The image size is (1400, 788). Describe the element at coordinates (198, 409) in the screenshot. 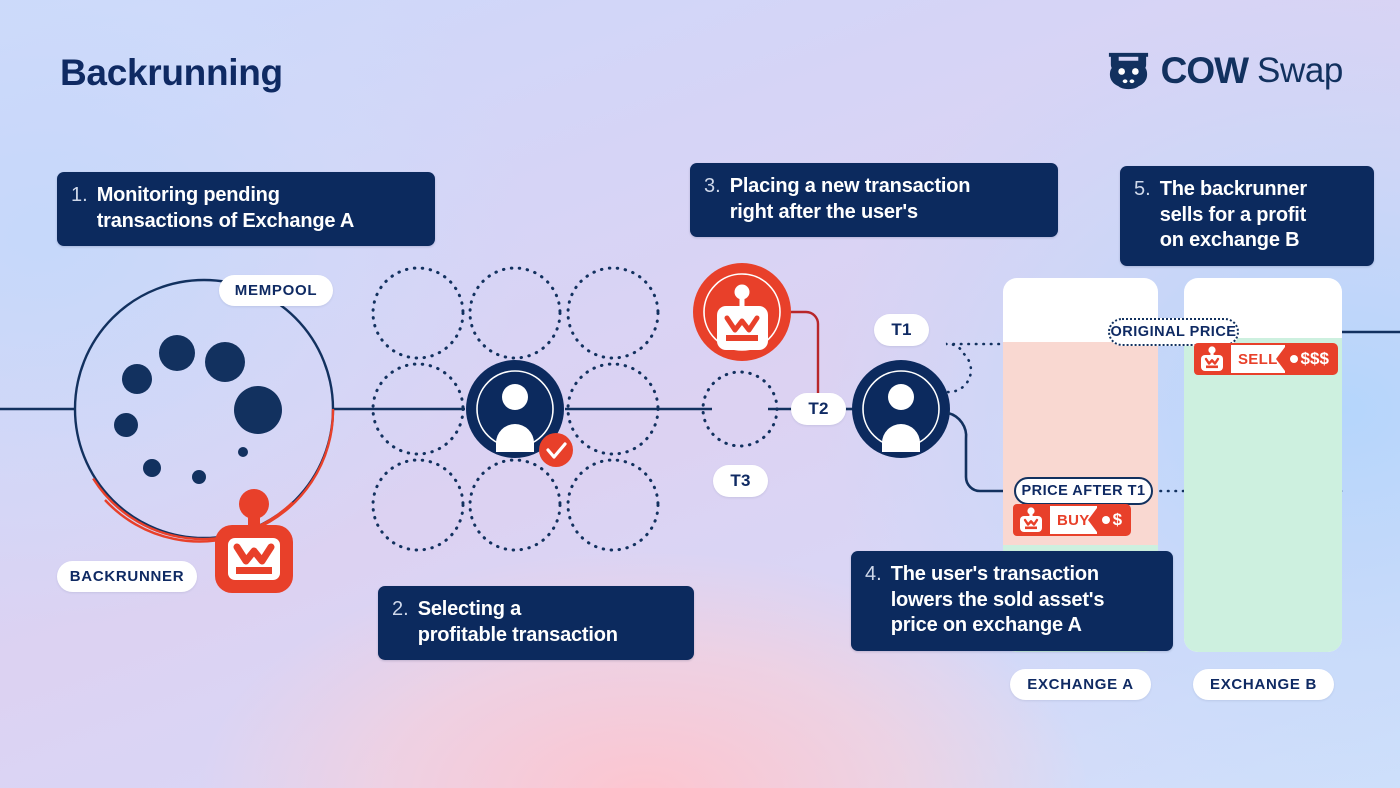

I see `mempool-dots` at that location.